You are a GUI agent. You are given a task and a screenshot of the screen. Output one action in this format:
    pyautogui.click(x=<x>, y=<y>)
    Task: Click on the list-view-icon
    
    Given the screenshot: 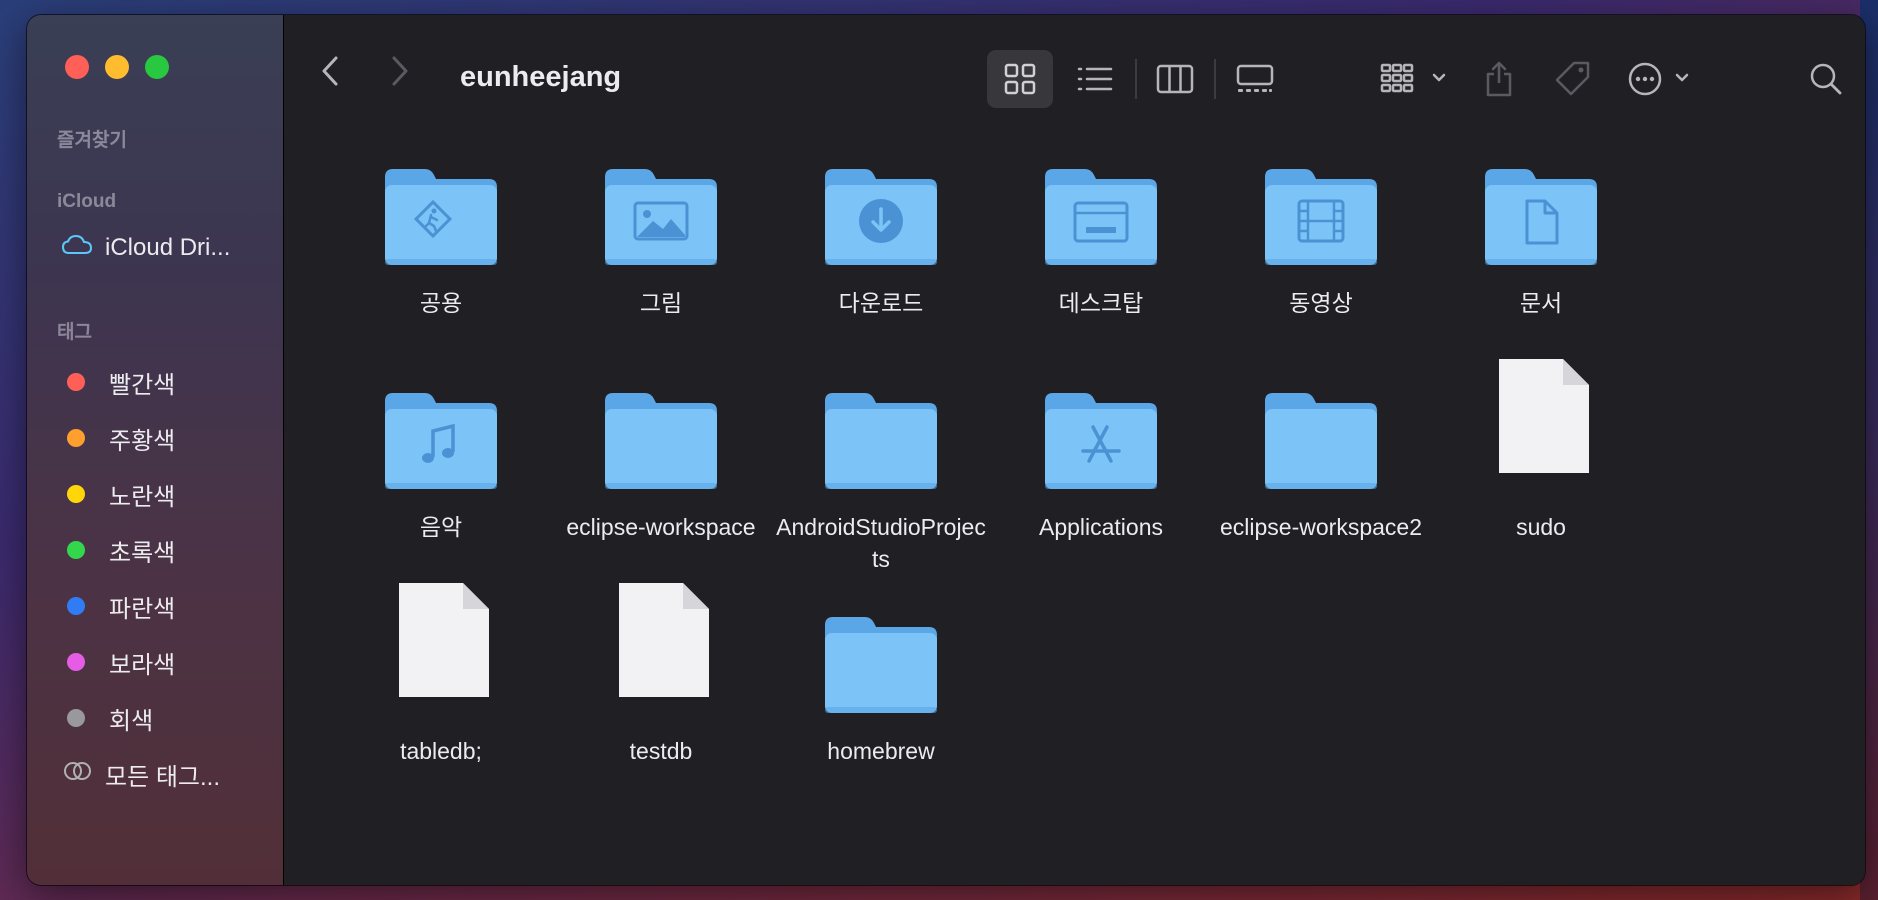 What is the action you would take?
    pyautogui.click(x=1095, y=79)
    